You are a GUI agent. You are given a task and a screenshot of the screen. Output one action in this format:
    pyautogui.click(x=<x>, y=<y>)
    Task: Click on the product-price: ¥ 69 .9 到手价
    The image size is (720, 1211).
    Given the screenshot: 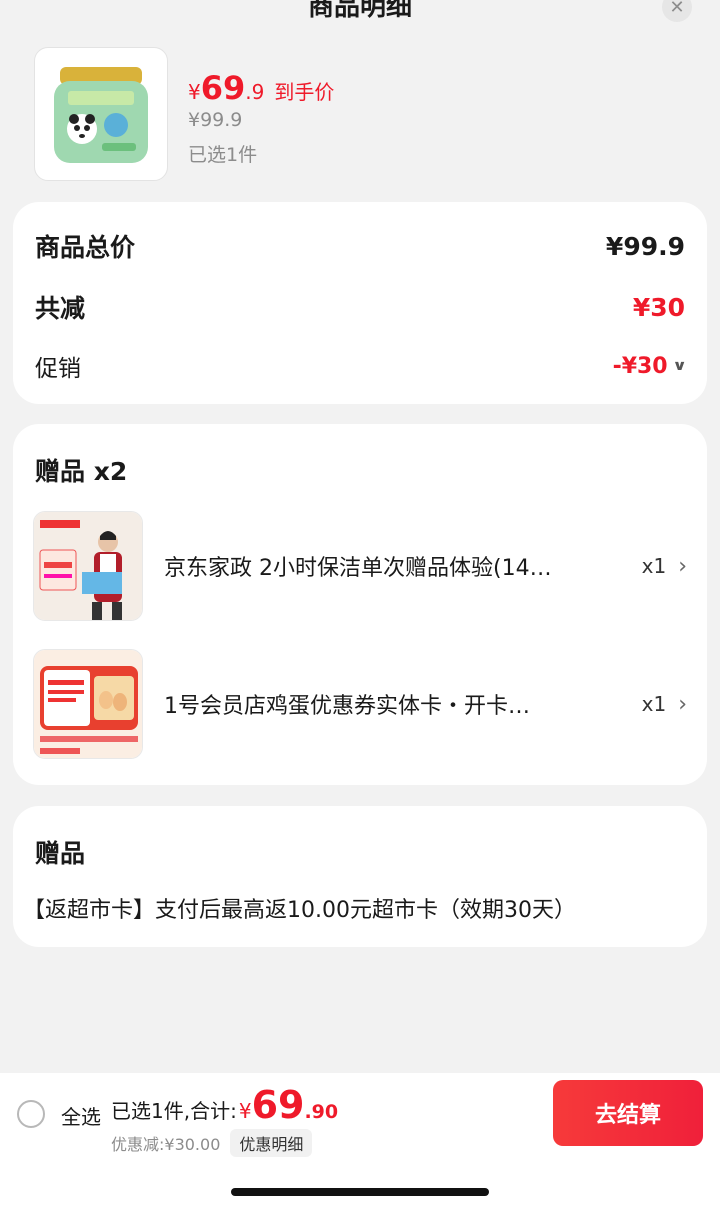 What is the action you would take?
    pyautogui.click(x=261, y=88)
    